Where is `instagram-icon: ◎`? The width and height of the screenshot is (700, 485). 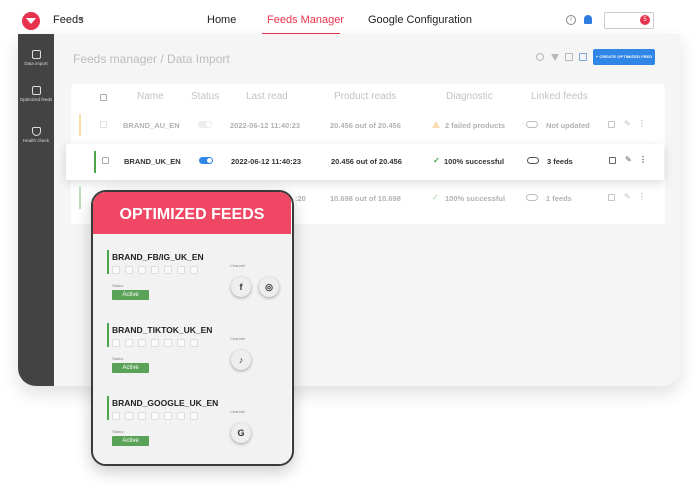 instagram-icon: ◎ is located at coordinates (269, 287).